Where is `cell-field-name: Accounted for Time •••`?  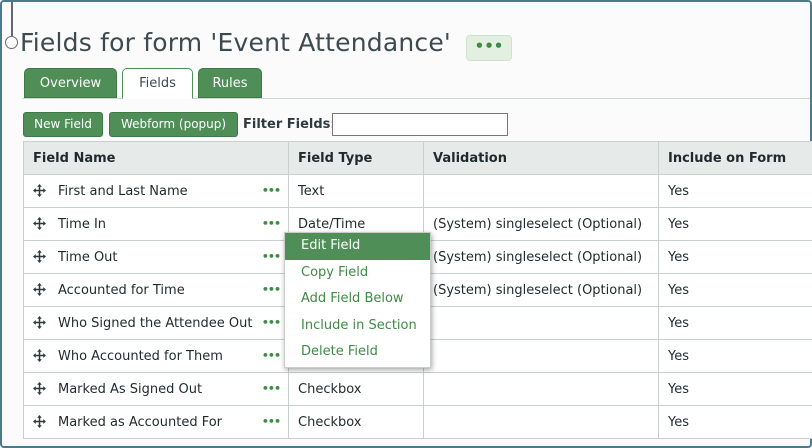
cell-field-name: Accounted for Time ••• is located at coordinates (156, 290).